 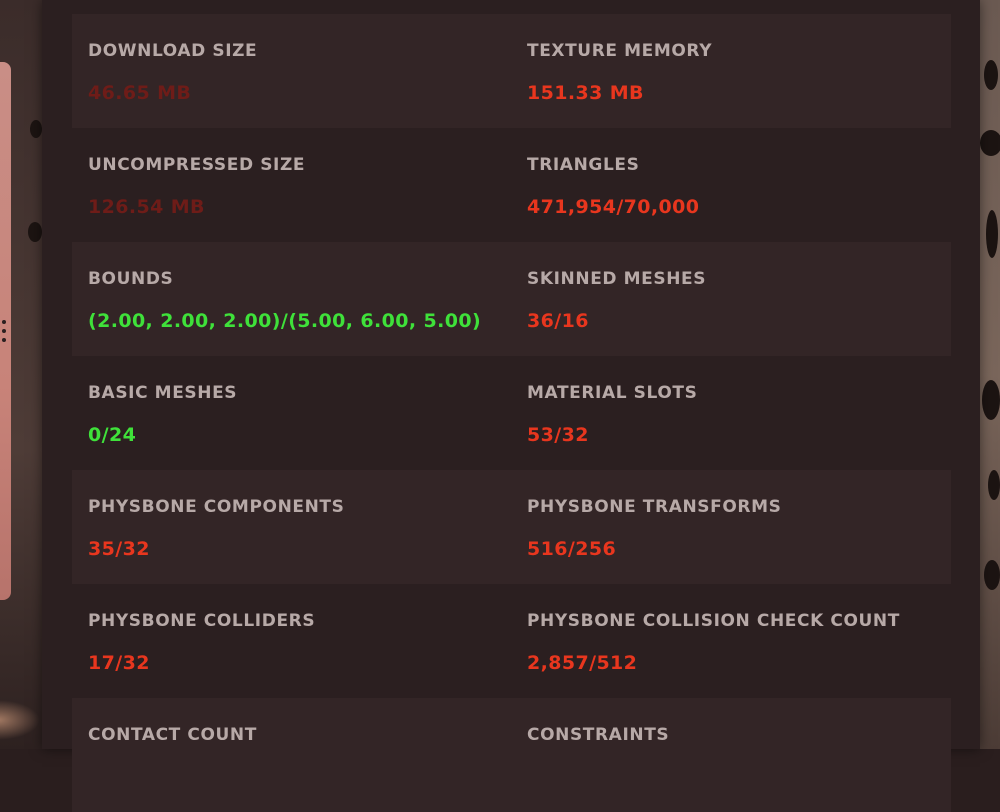 What do you see at coordinates (730, 299) in the screenshot?
I see `stat-item: SKINNED MESHES 36/16` at bounding box center [730, 299].